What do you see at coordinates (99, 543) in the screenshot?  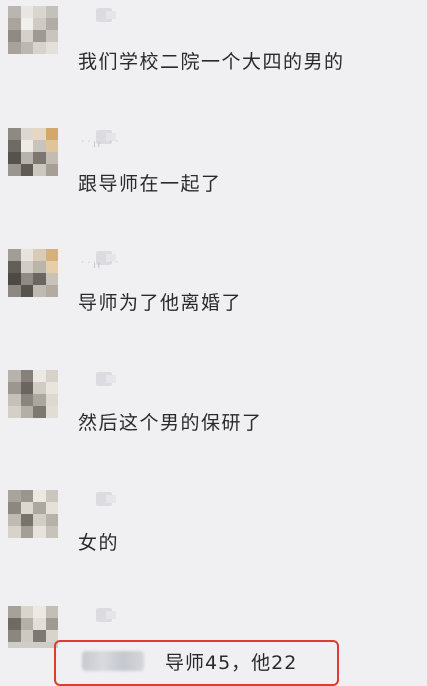 I see `message-text: 女的` at bounding box center [99, 543].